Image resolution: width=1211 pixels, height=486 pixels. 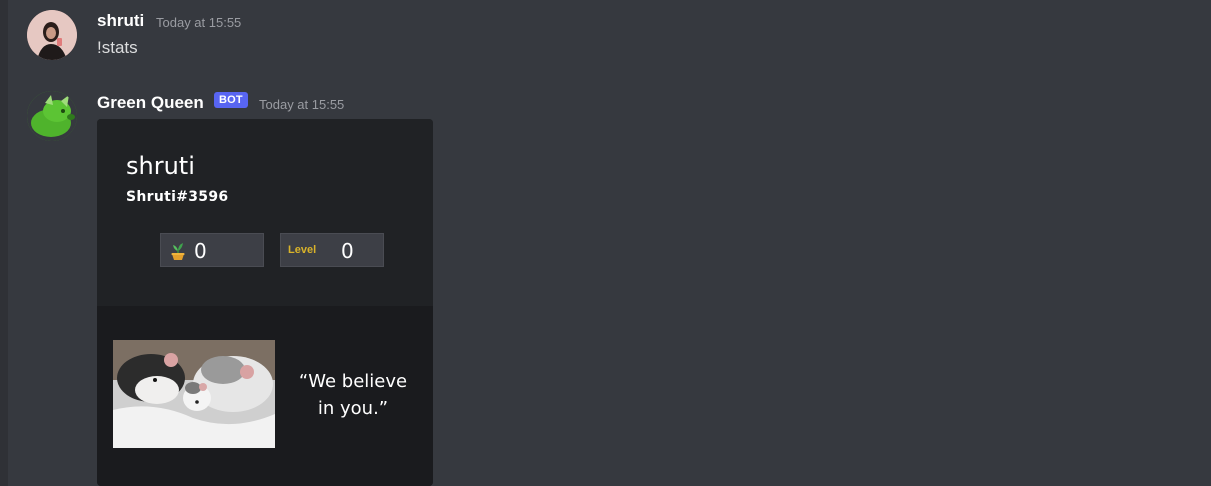 I want to click on embed-image-section: “We believe in you.”, so click(x=265, y=396).